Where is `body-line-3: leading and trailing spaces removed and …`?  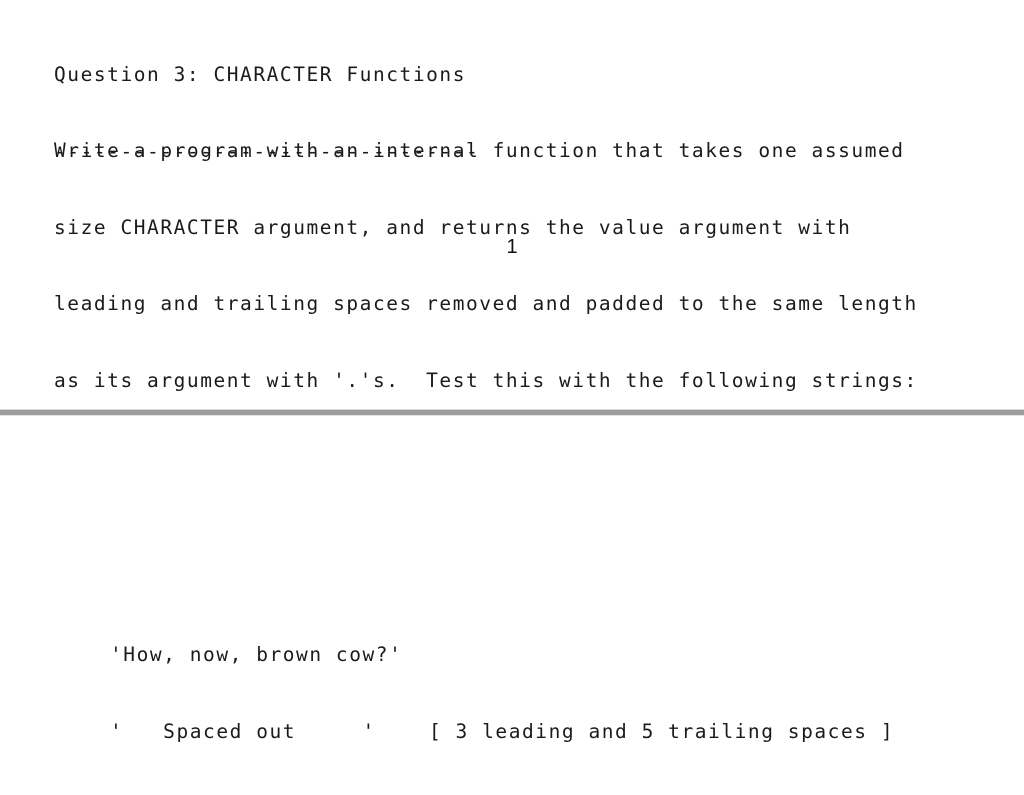 body-line-3: leading and trailing spaces removed and … is located at coordinates (486, 303).